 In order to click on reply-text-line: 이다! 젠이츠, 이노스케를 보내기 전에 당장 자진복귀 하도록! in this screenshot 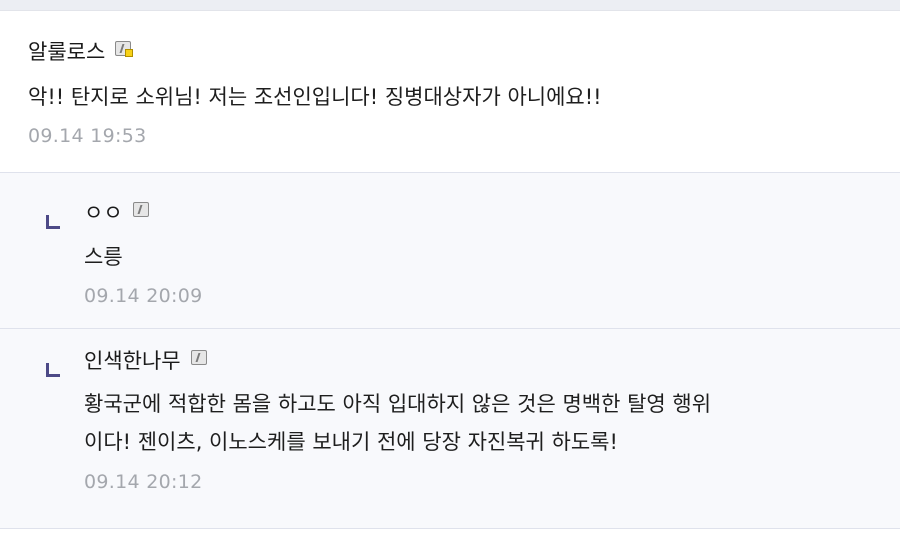, I will do `click(351, 442)`.